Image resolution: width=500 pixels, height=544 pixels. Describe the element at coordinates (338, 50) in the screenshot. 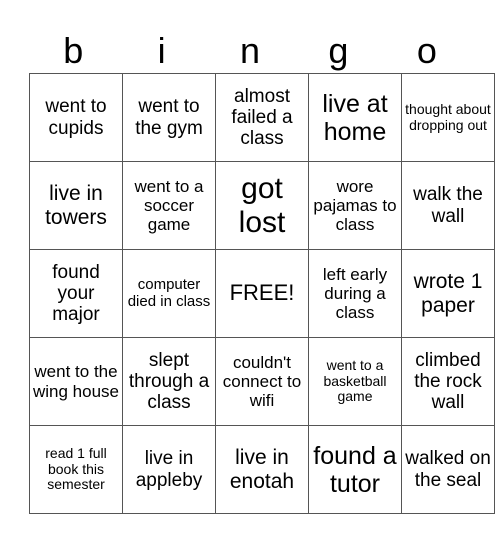

I see `header-letter-g: g` at that location.